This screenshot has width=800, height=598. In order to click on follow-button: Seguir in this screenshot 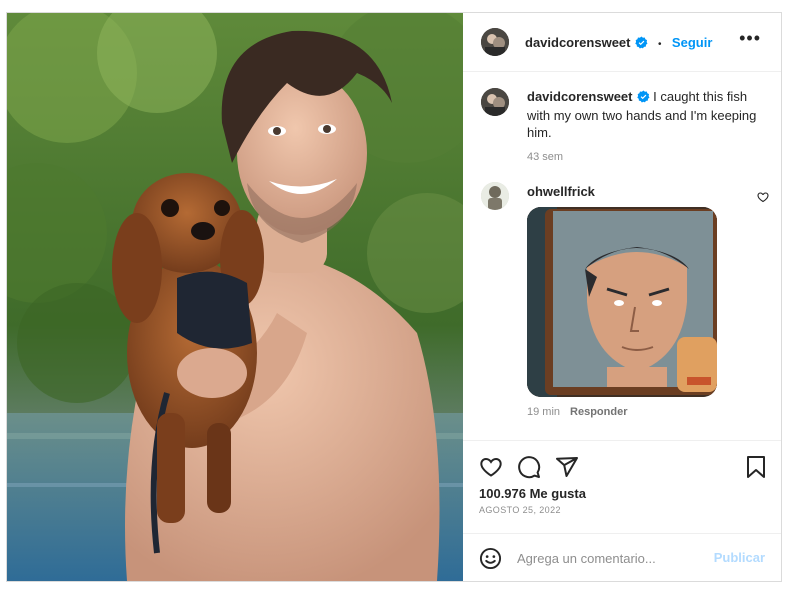, I will do `click(692, 42)`.